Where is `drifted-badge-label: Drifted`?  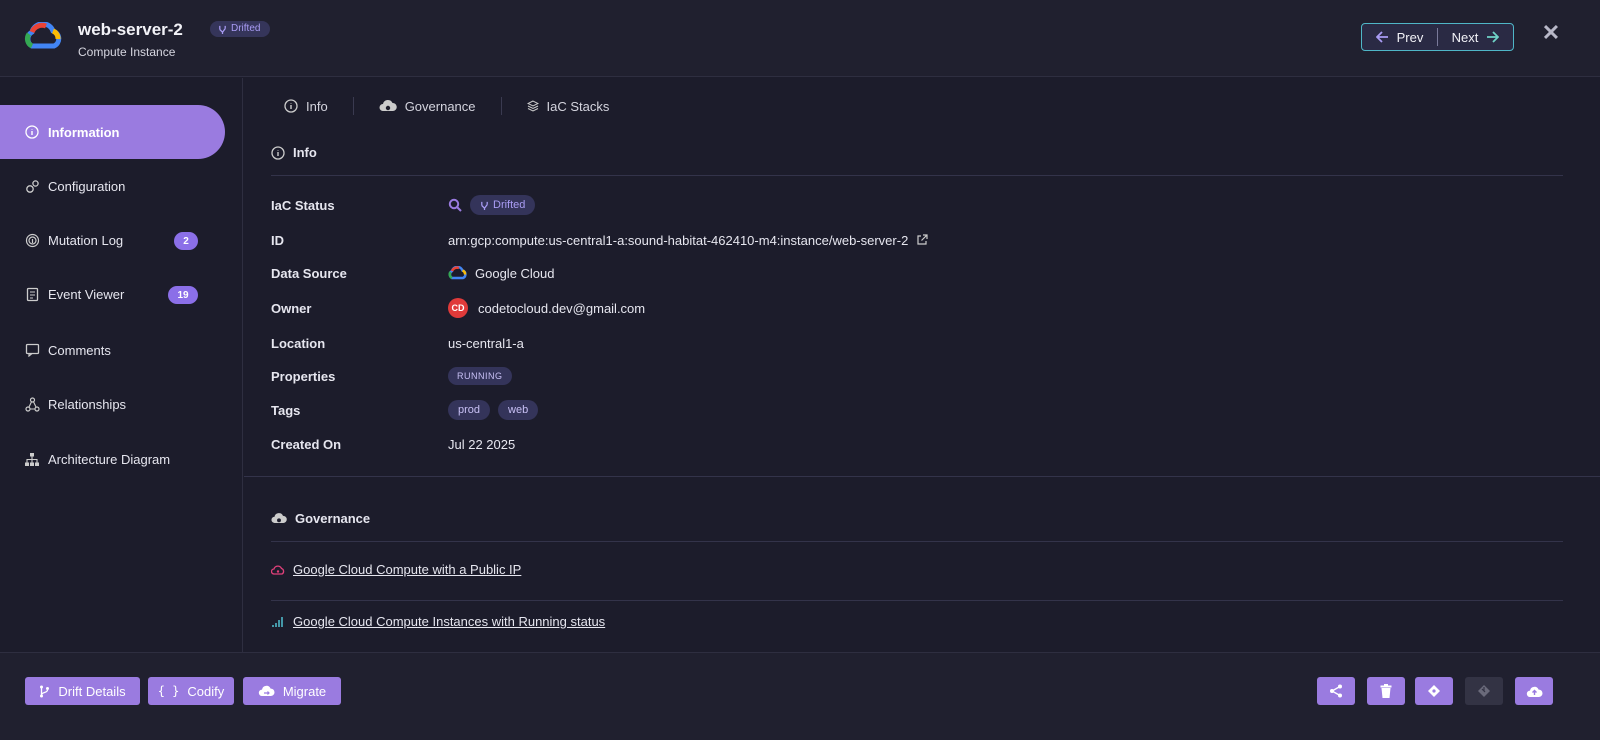
drifted-badge-label: Drifted is located at coordinates (509, 205).